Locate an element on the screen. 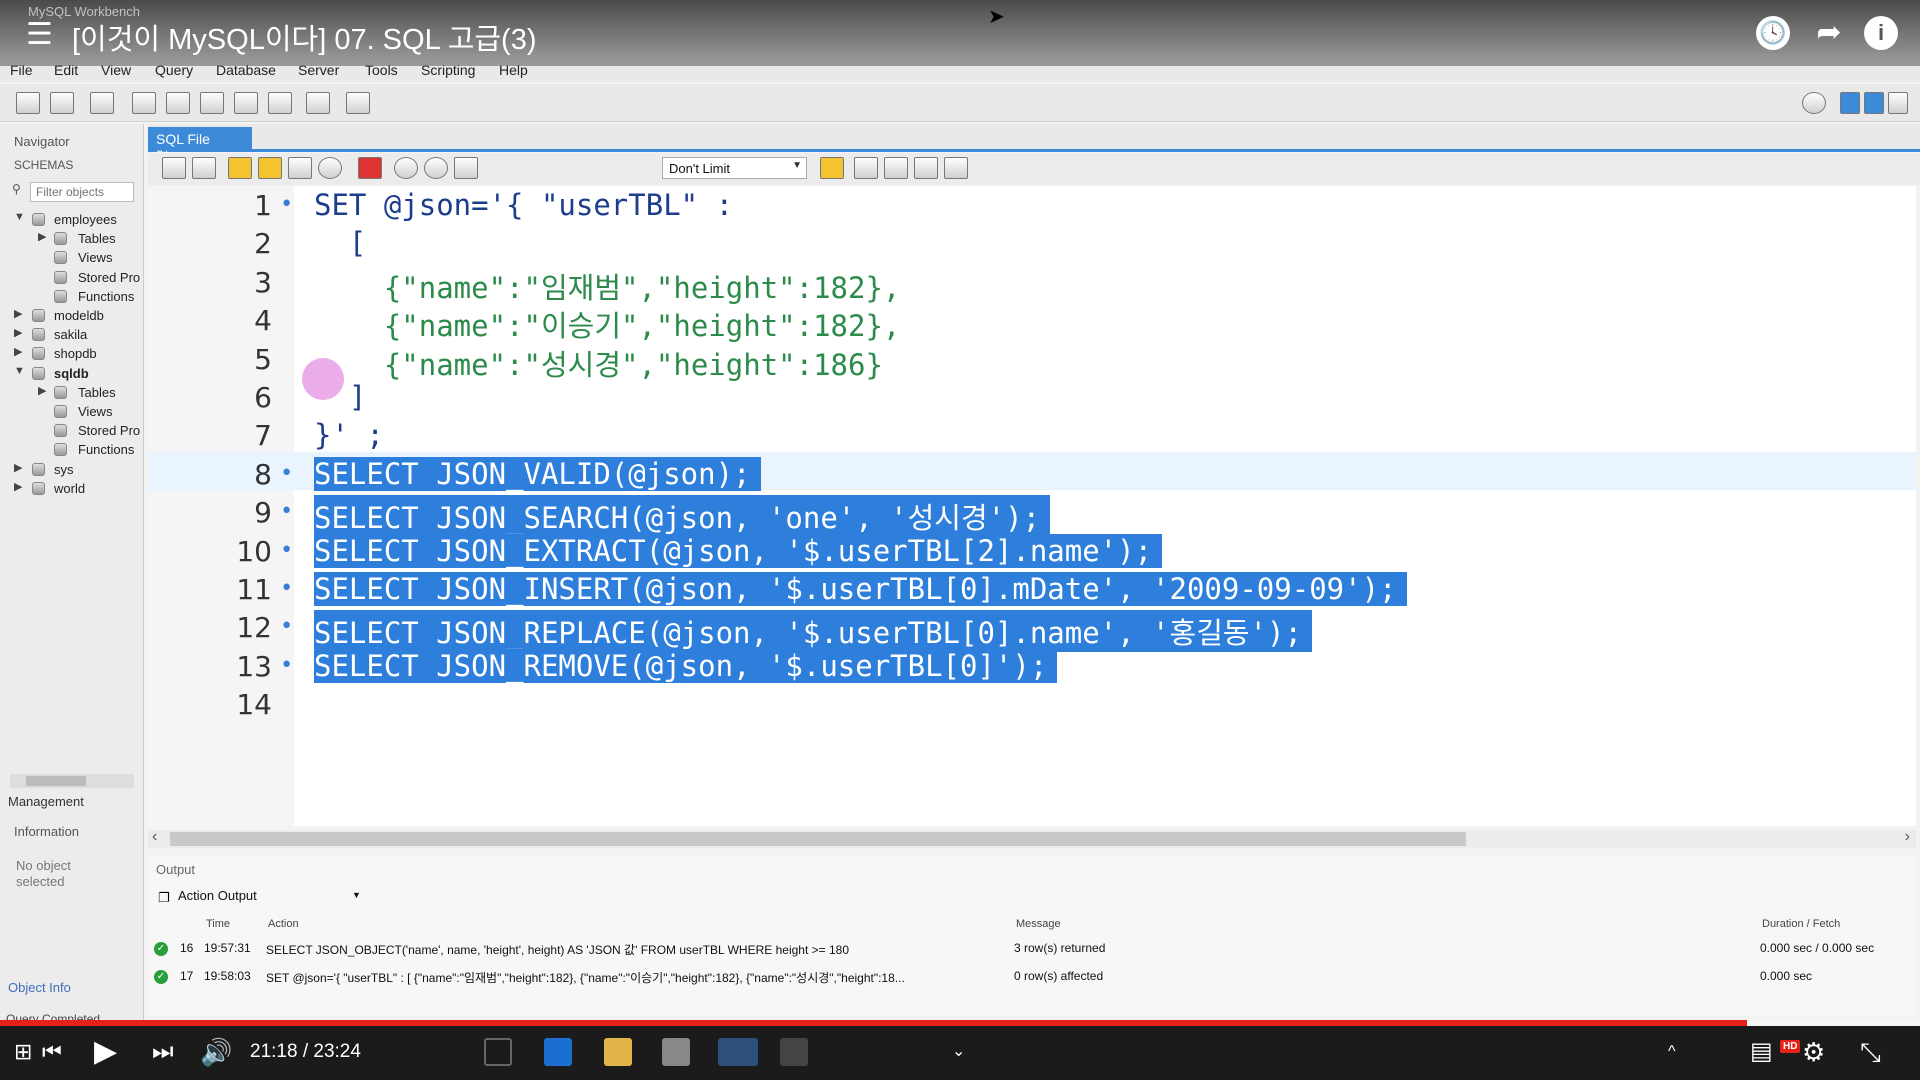  next-icon: ⏭ is located at coordinates (163, 1052).